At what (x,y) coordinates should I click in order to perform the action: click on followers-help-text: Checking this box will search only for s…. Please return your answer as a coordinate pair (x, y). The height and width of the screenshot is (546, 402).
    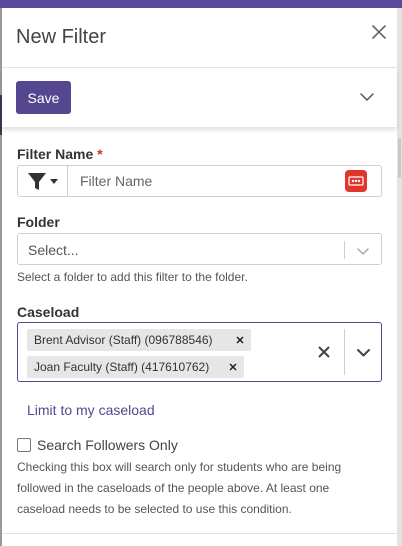
    Looking at the image, I should click on (179, 488).